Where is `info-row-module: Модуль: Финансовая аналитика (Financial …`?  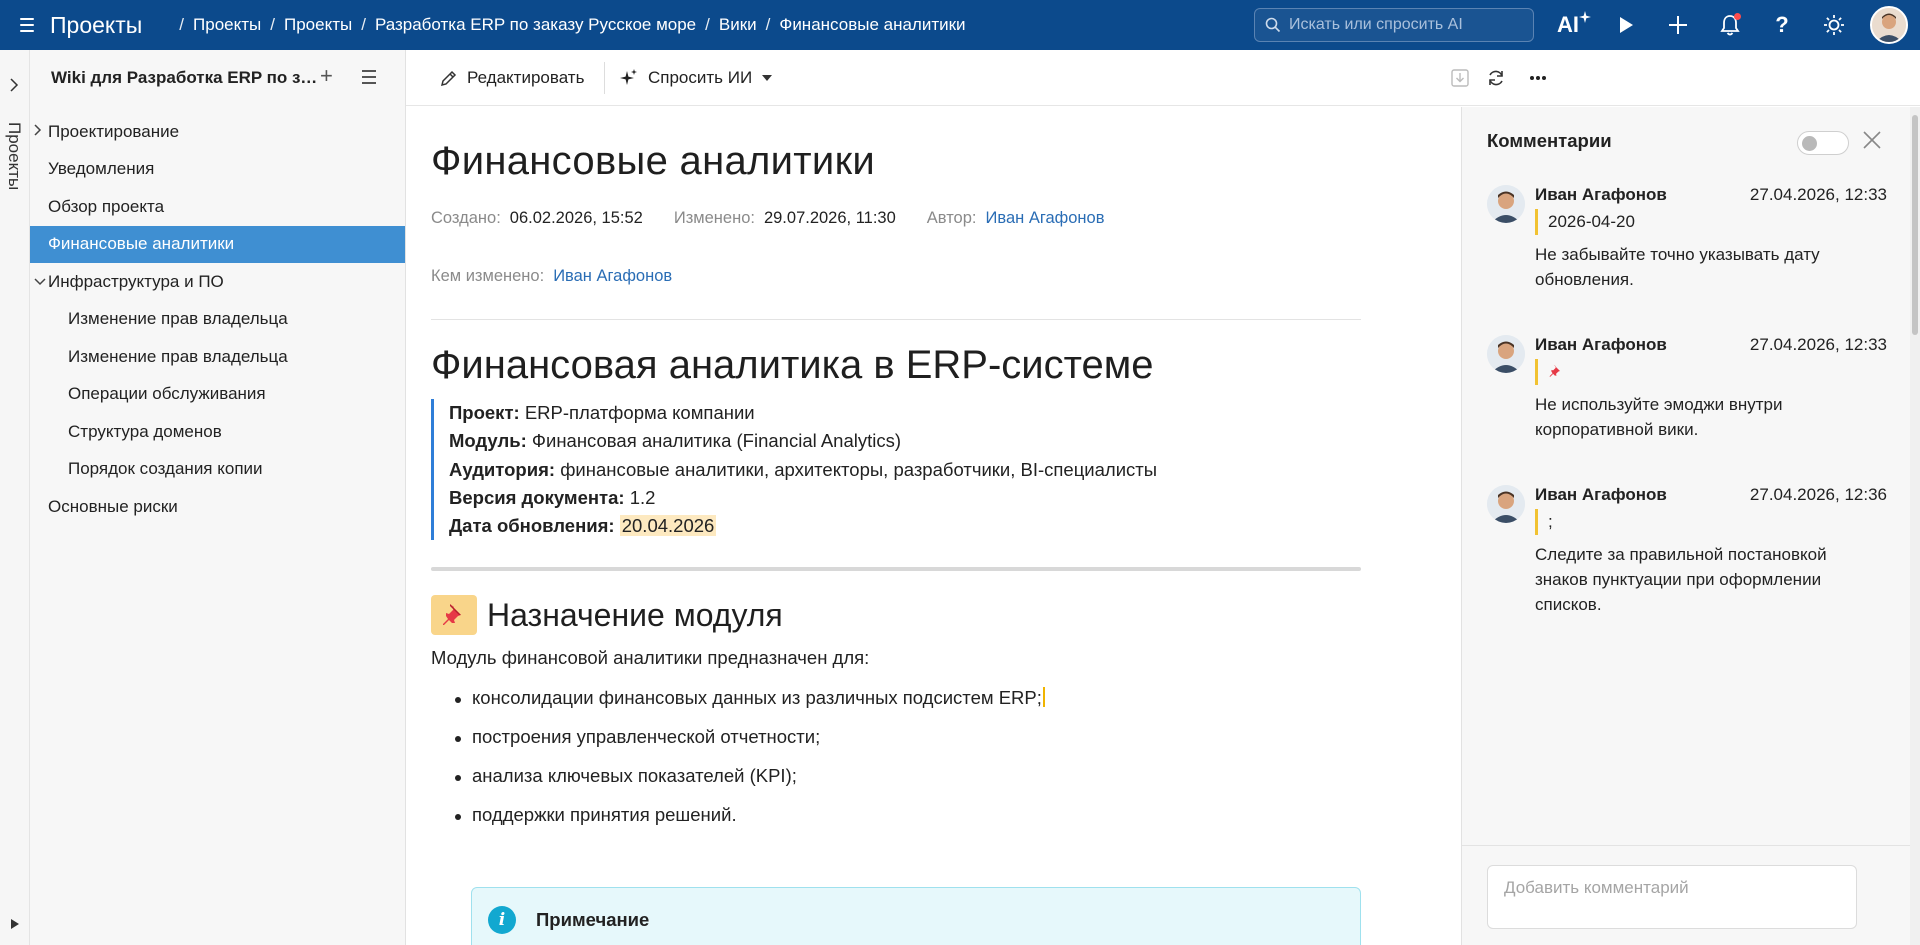
info-row-module: Модуль: Финансовая аналитика (Financial … is located at coordinates (675, 441).